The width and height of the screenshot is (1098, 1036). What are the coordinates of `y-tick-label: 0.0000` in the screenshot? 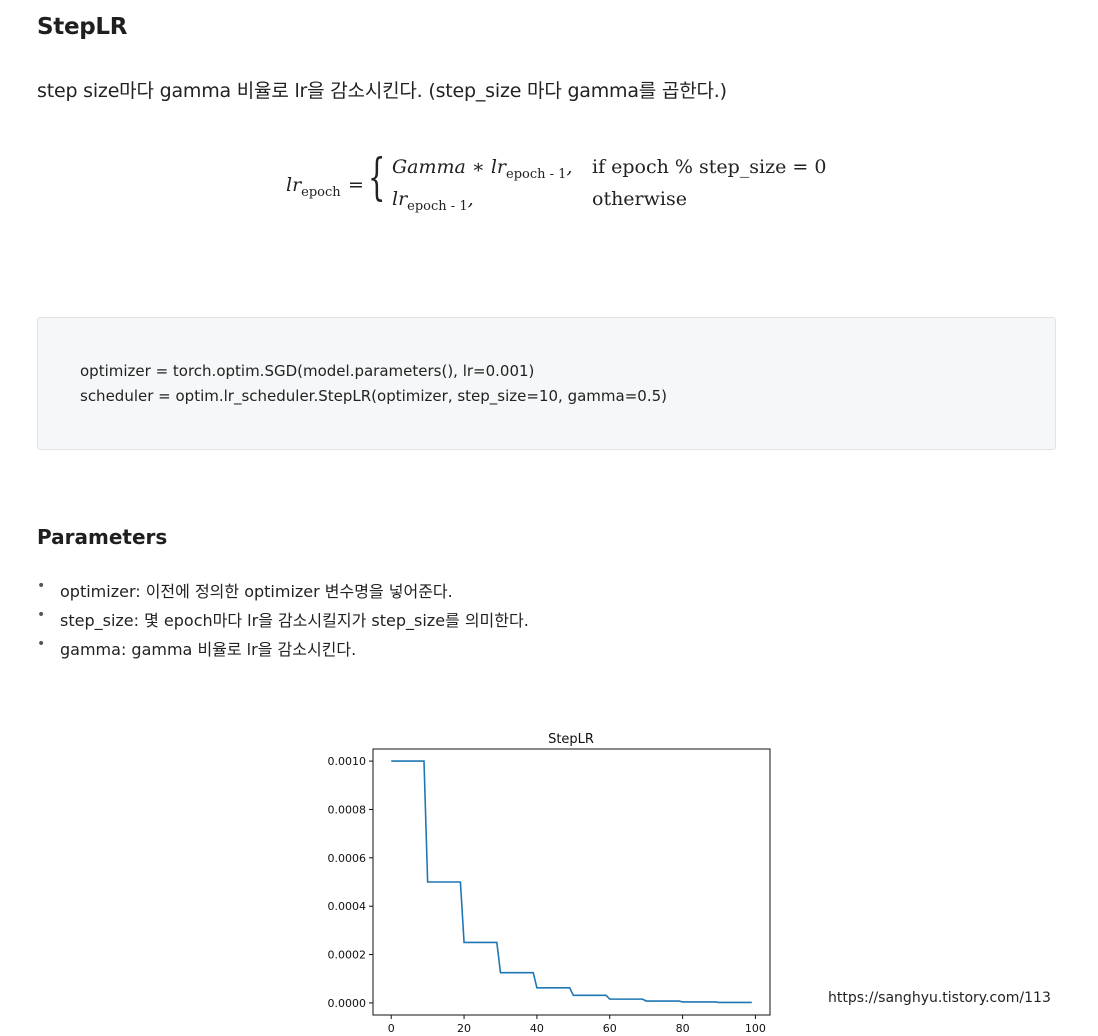 It's located at (347, 1003).